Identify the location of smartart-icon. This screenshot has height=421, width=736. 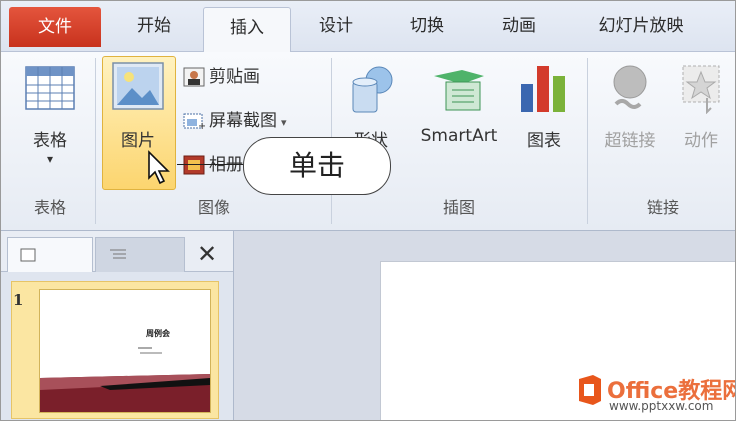
(459, 90).